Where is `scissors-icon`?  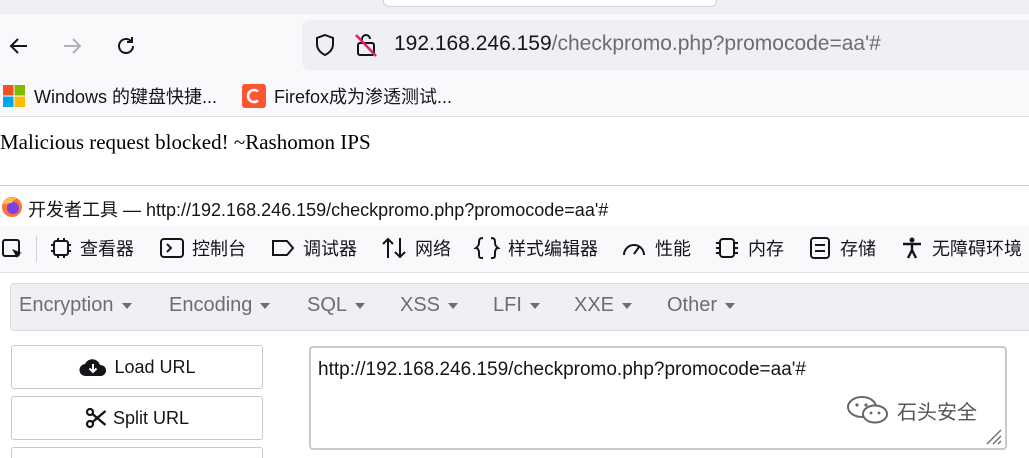
scissors-icon is located at coordinates (96, 418).